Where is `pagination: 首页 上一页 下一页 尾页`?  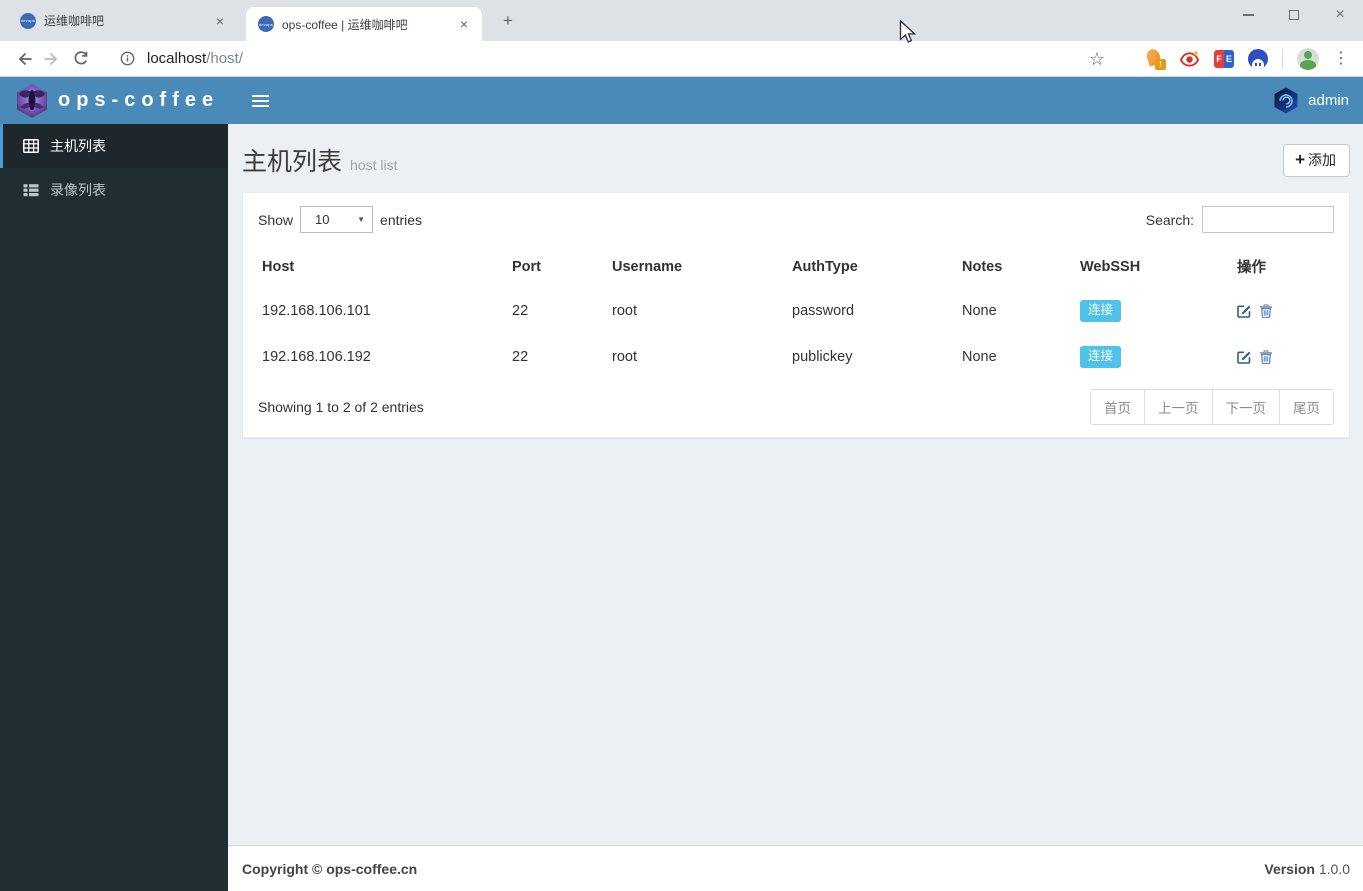
pagination: 首页 上一页 下一页 尾页 is located at coordinates (1212, 407).